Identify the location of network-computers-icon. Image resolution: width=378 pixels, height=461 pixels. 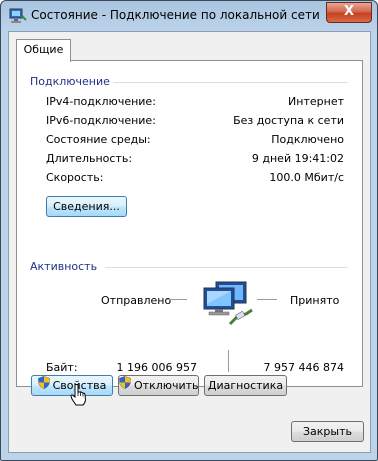
(229, 305).